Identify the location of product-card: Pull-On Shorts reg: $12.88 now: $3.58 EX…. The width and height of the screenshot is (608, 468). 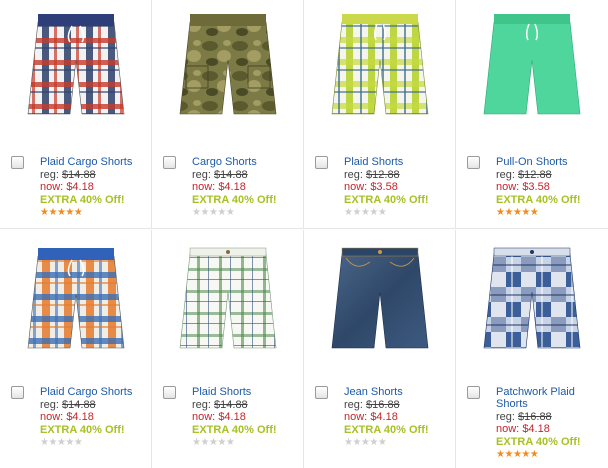
(532, 114).